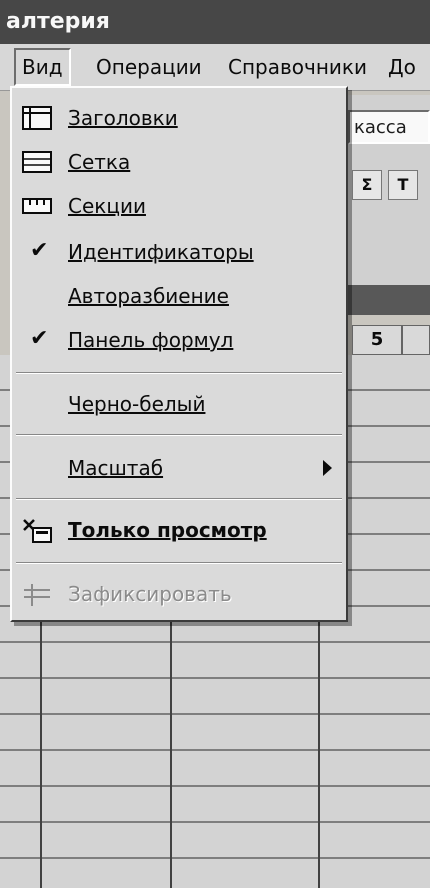  Describe the element at coordinates (107, 206) in the screenshot. I see `menu-item-label: Секции` at that location.